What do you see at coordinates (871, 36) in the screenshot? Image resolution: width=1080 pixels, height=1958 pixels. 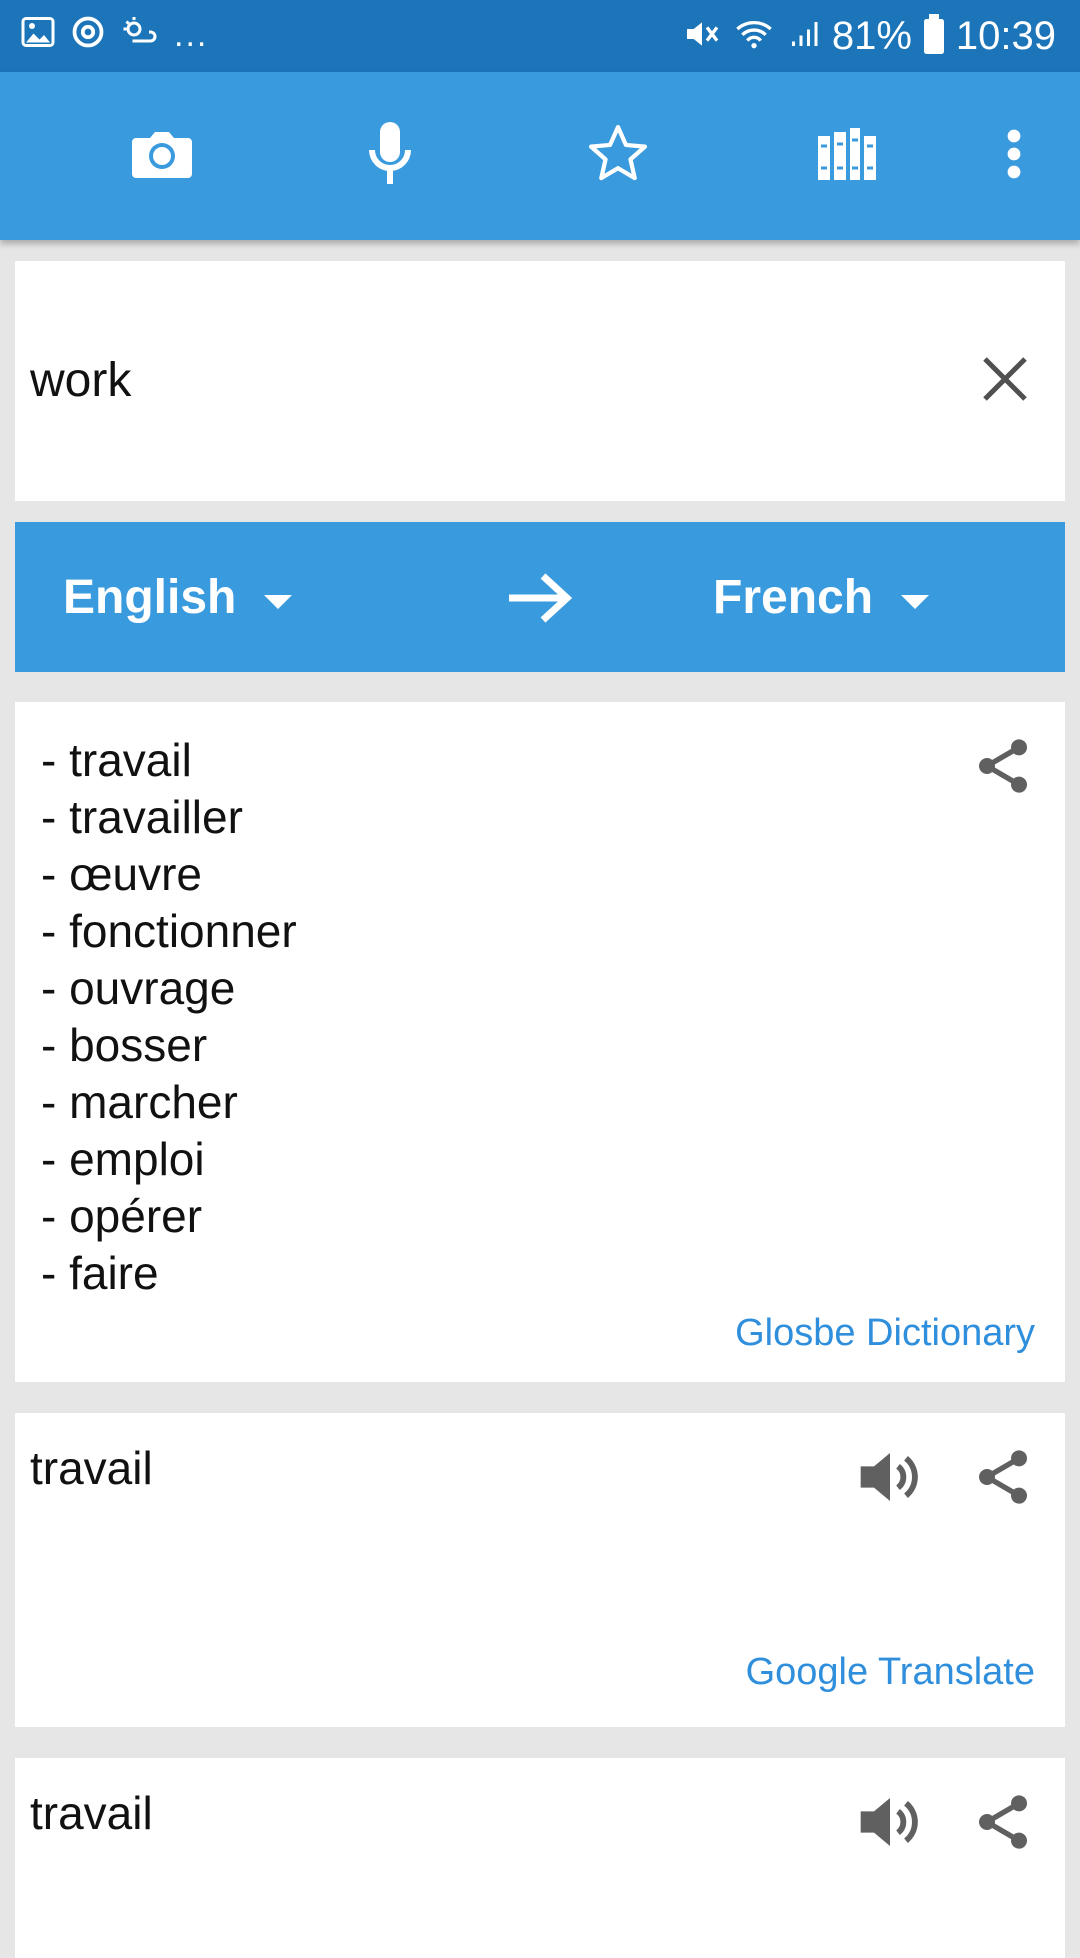 I see `battery-percent: 81%` at bounding box center [871, 36].